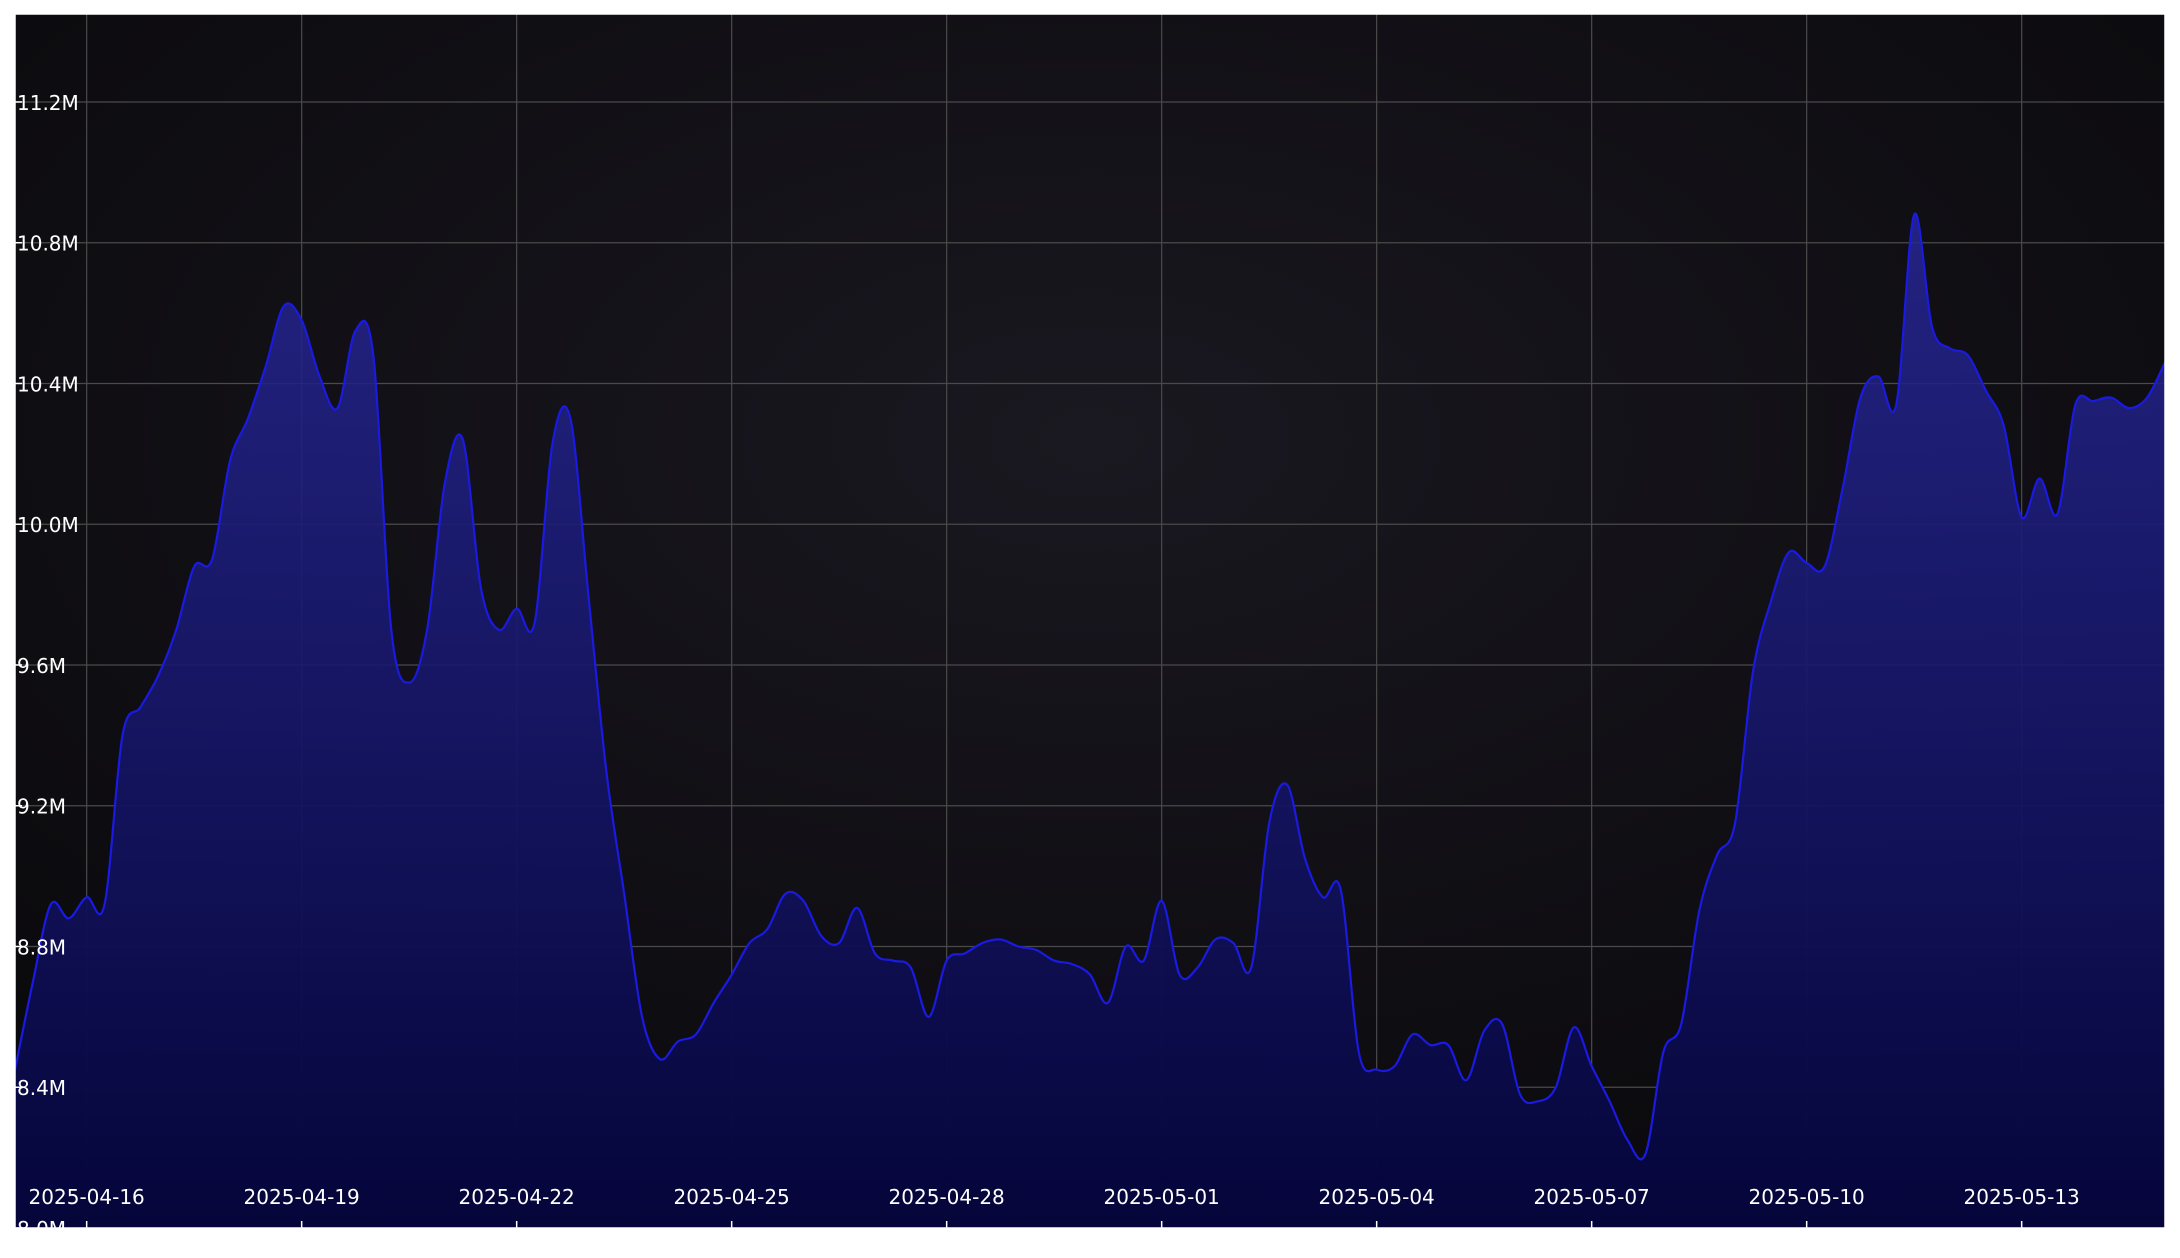  What do you see at coordinates (1377, 1197) in the screenshot?
I see `x-tick-label: 2025-05-04` at bounding box center [1377, 1197].